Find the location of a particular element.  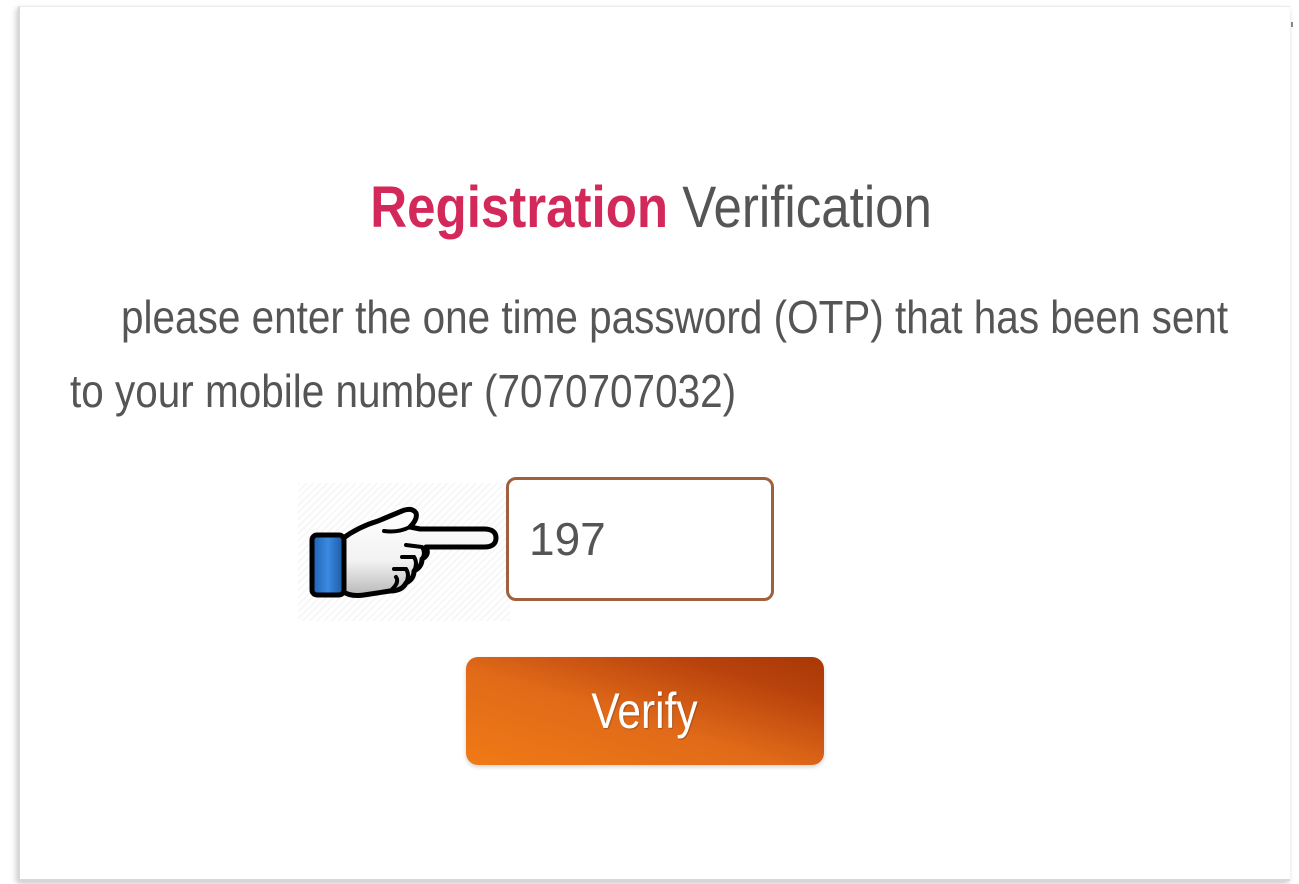

page-title: Registration Verification is located at coordinates (651, 208).